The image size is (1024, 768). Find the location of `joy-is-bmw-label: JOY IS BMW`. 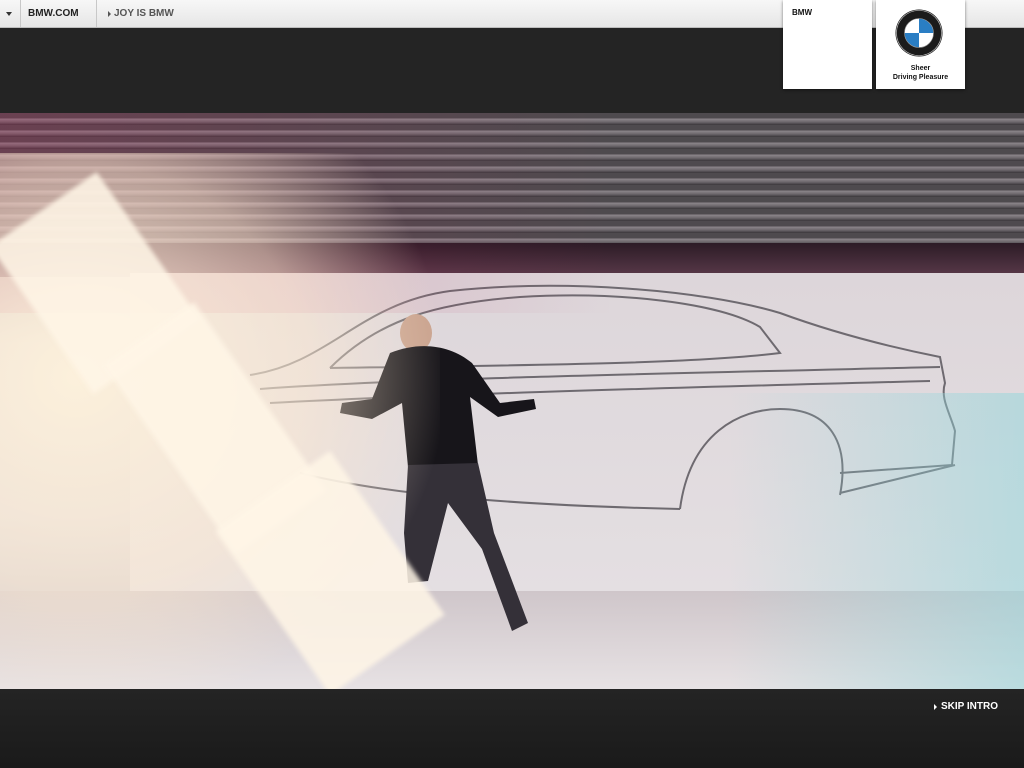

joy-is-bmw-label: JOY IS BMW is located at coordinates (144, 13).